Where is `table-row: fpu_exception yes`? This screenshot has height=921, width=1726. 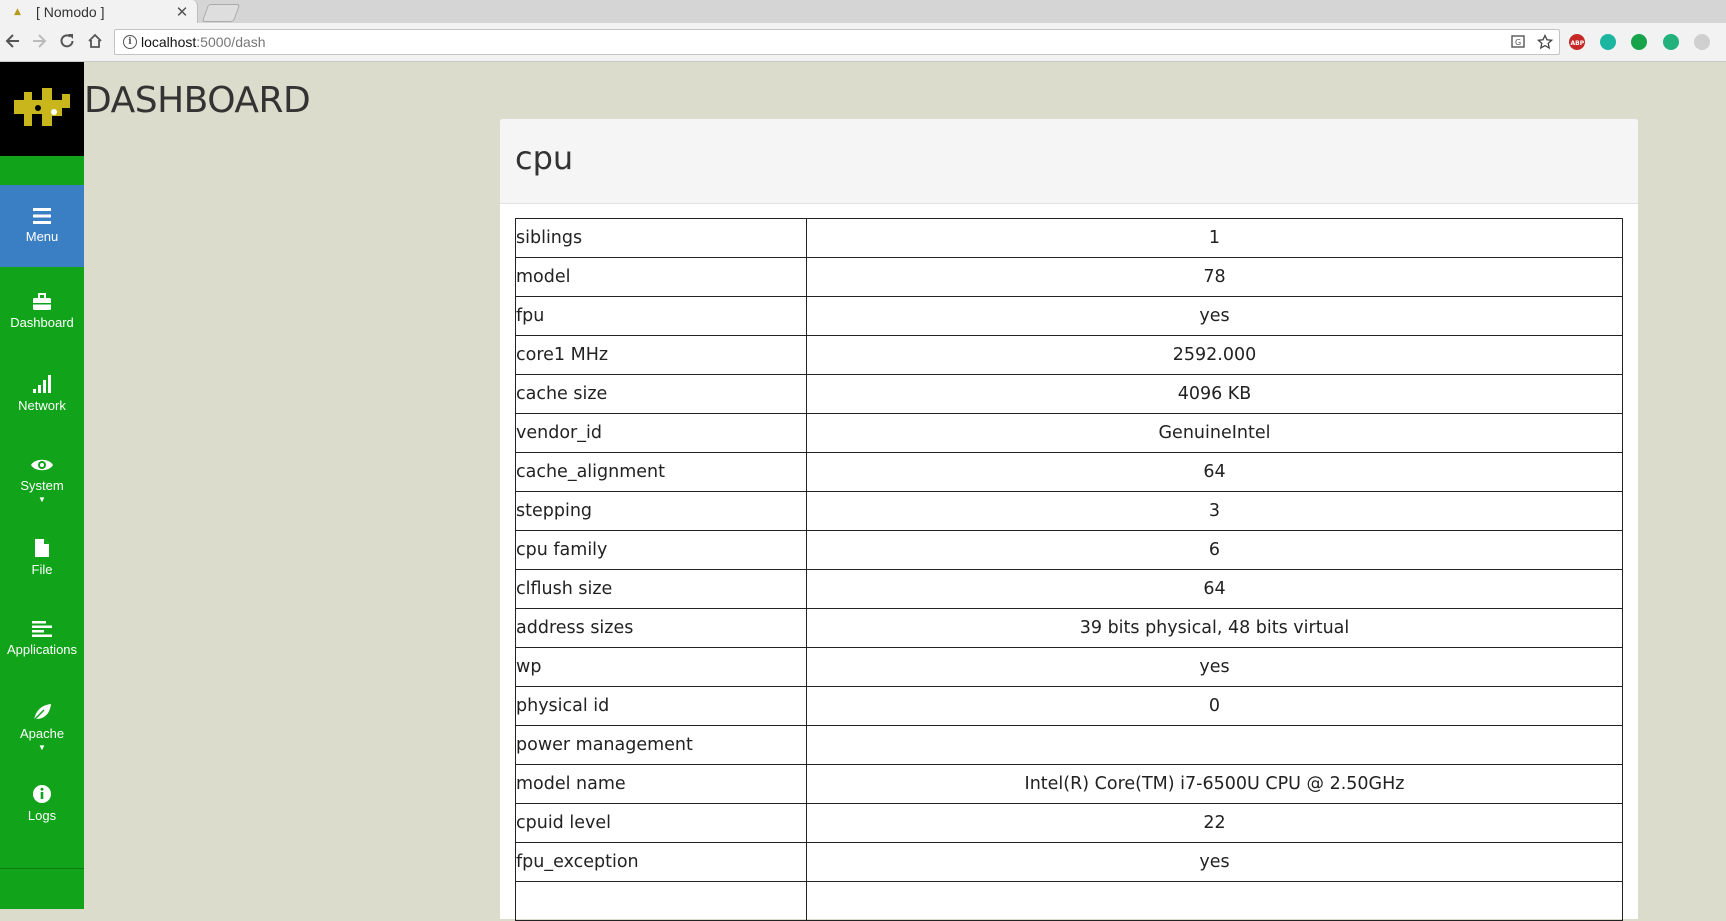 table-row: fpu_exception yes is located at coordinates (1069, 862).